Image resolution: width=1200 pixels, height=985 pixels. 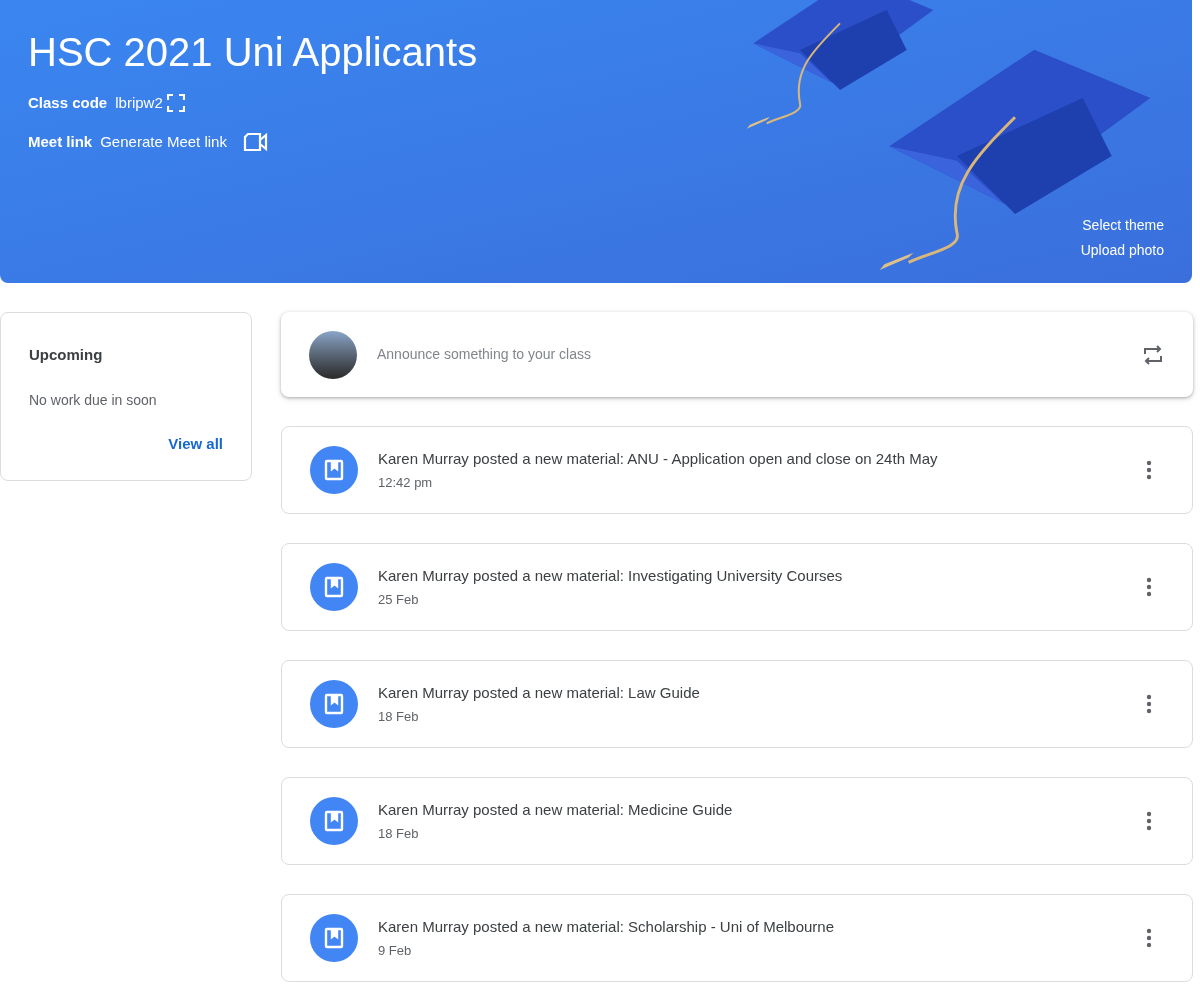 I want to click on post-time: 12:42 pm, so click(x=406, y=482).